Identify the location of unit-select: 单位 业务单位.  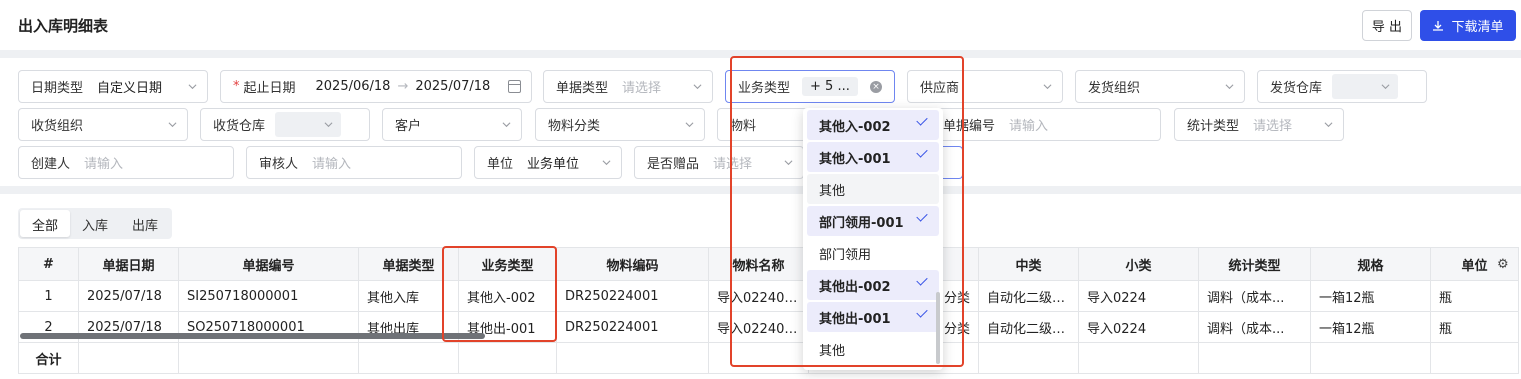
(548, 162).